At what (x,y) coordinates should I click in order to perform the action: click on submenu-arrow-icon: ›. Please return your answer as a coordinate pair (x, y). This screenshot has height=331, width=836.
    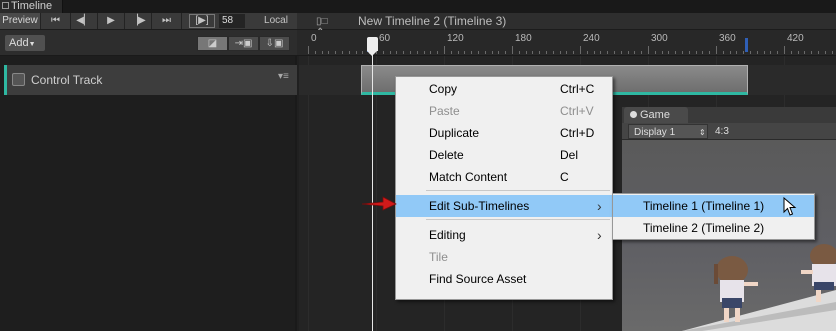
    Looking at the image, I should click on (599, 235).